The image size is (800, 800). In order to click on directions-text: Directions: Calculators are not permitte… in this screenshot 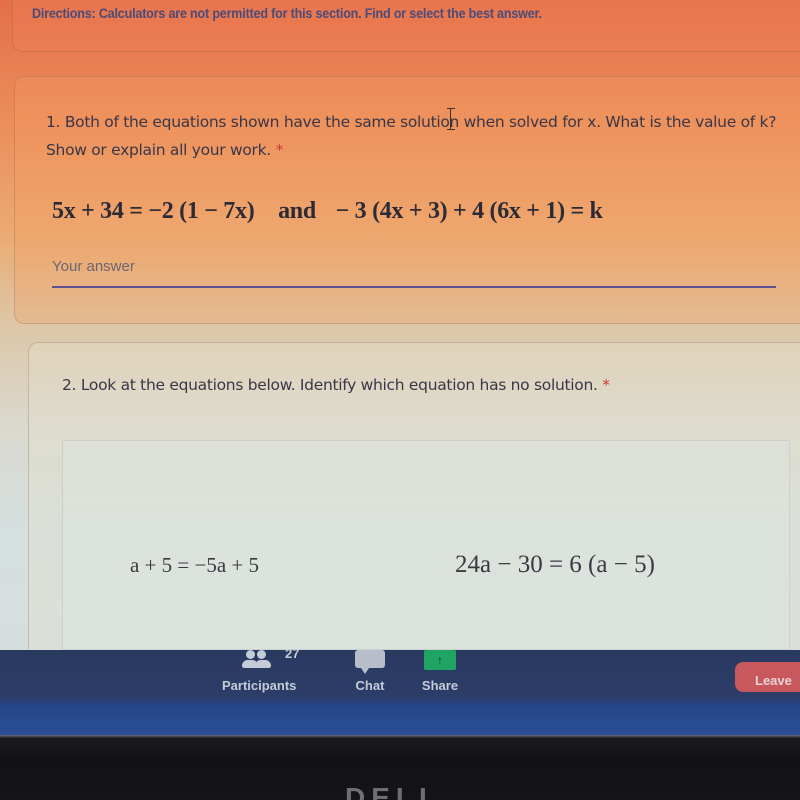, I will do `click(287, 13)`.